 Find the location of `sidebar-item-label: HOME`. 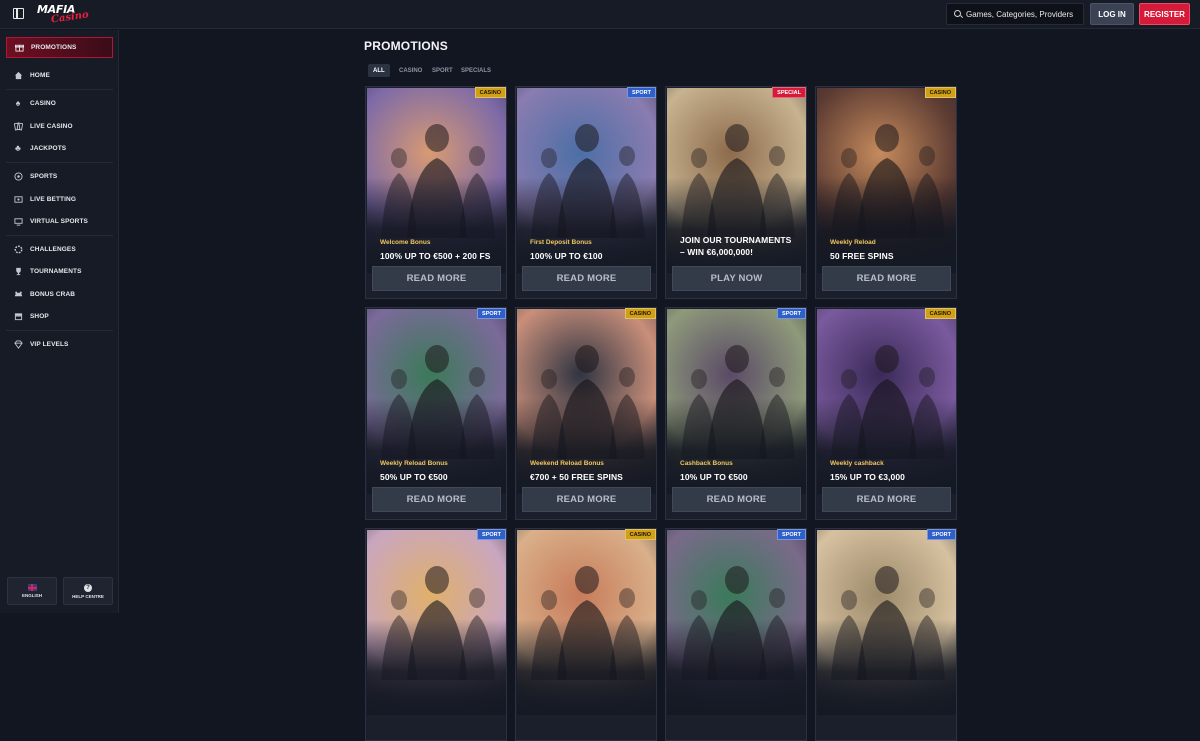

sidebar-item-label: HOME is located at coordinates (40, 75).